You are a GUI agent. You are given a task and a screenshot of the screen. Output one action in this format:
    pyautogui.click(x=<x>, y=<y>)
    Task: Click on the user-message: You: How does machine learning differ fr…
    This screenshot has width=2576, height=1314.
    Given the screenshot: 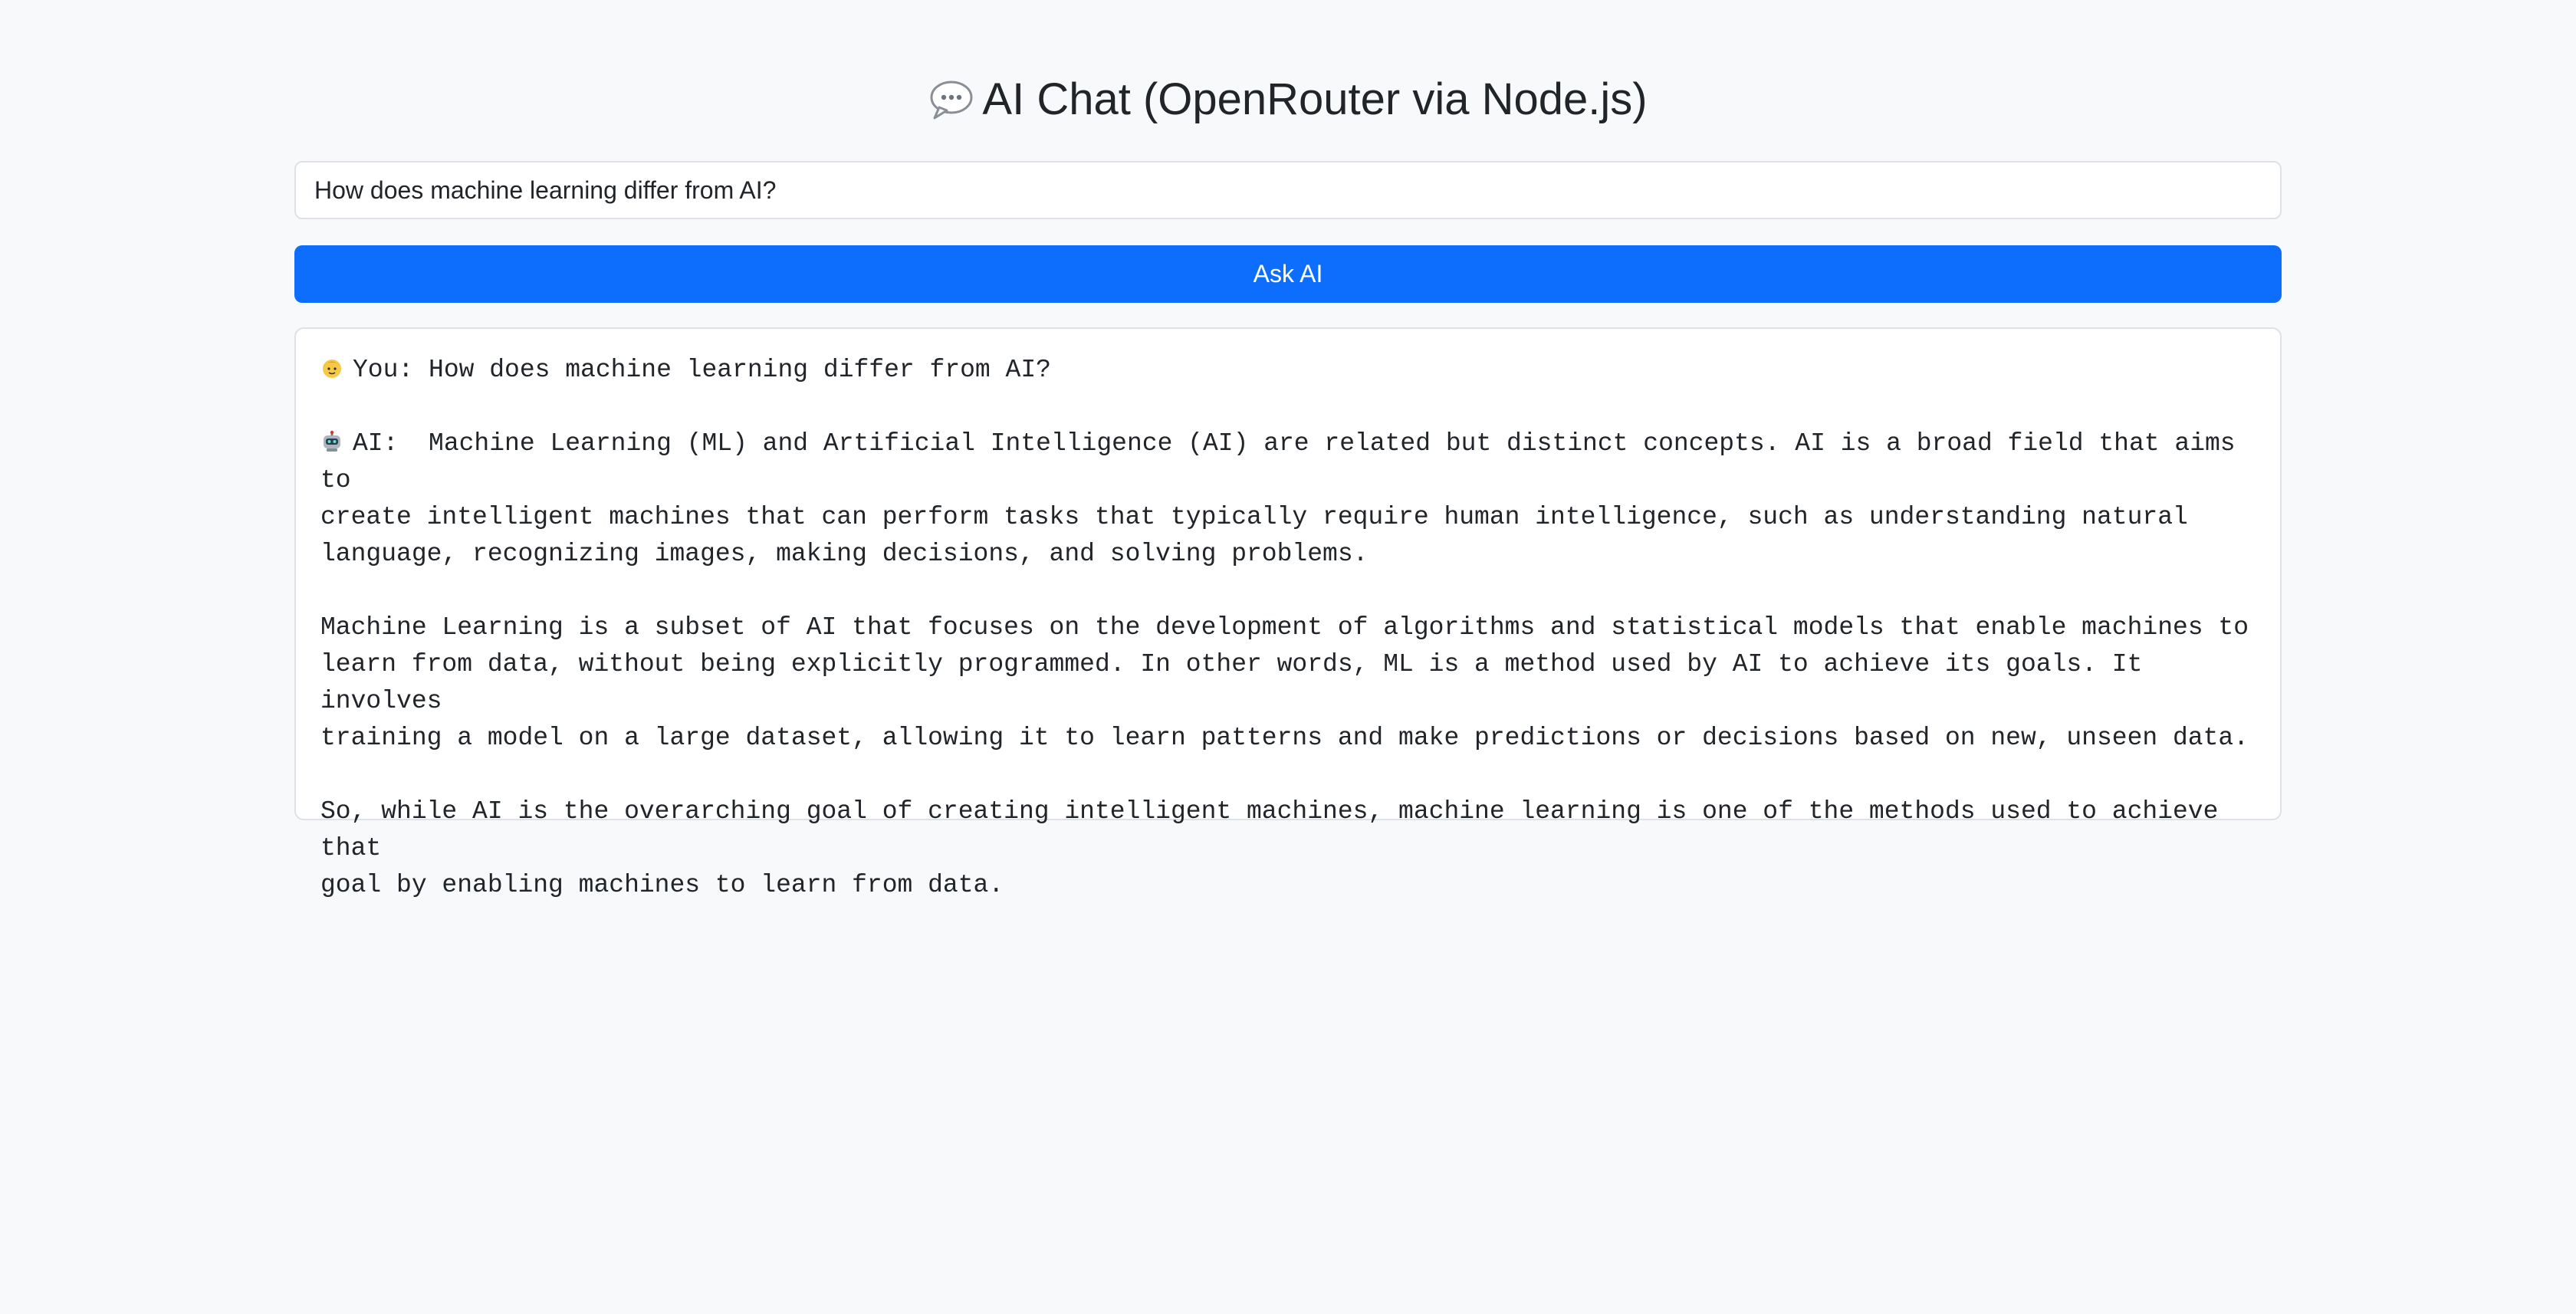 What is the action you would take?
    pyautogui.click(x=1288, y=370)
    